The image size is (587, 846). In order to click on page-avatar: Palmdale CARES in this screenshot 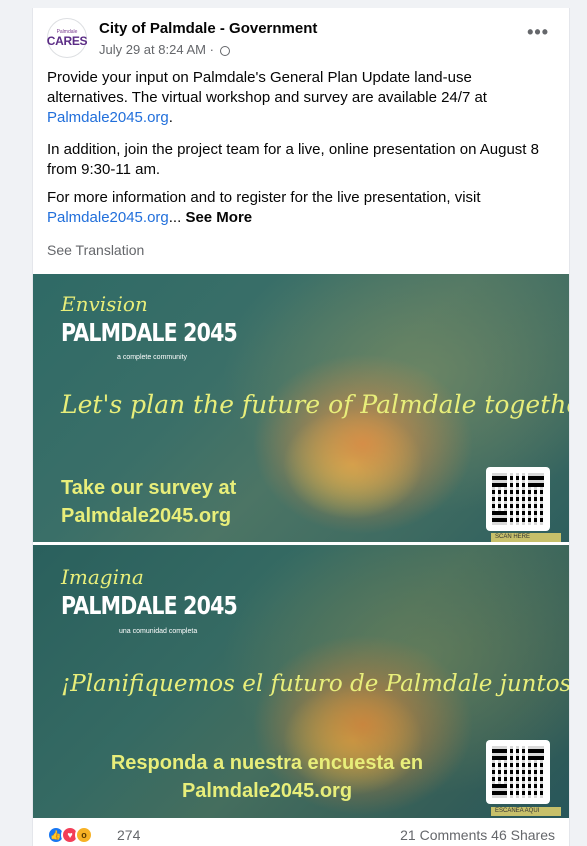, I will do `click(67, 38)`.